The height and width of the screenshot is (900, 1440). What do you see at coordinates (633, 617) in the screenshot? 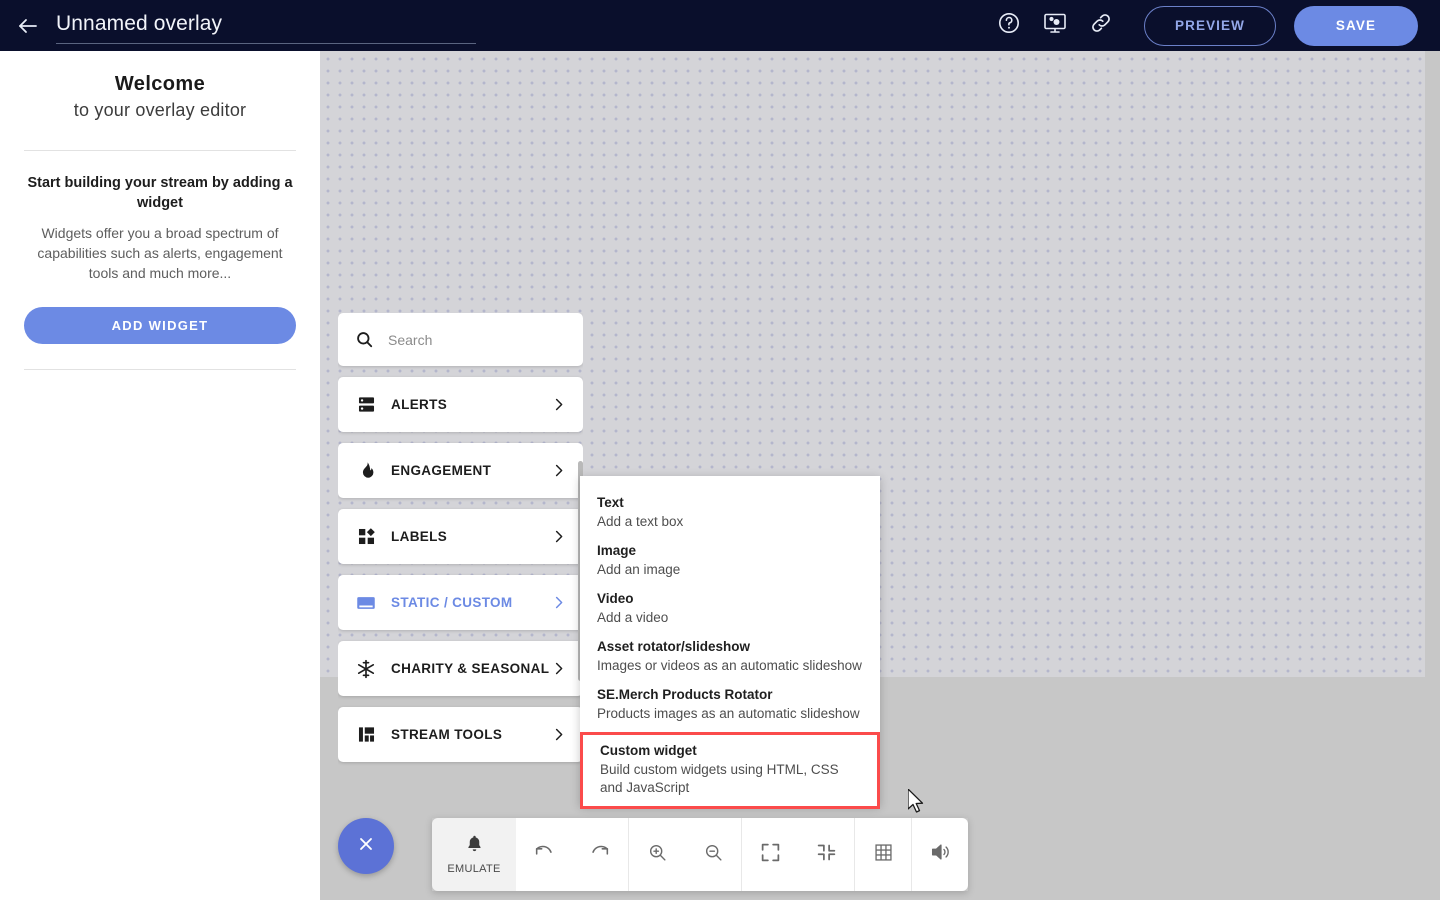
I see `submenu-item-desc: Add a video` at bounding box center [633, 617].